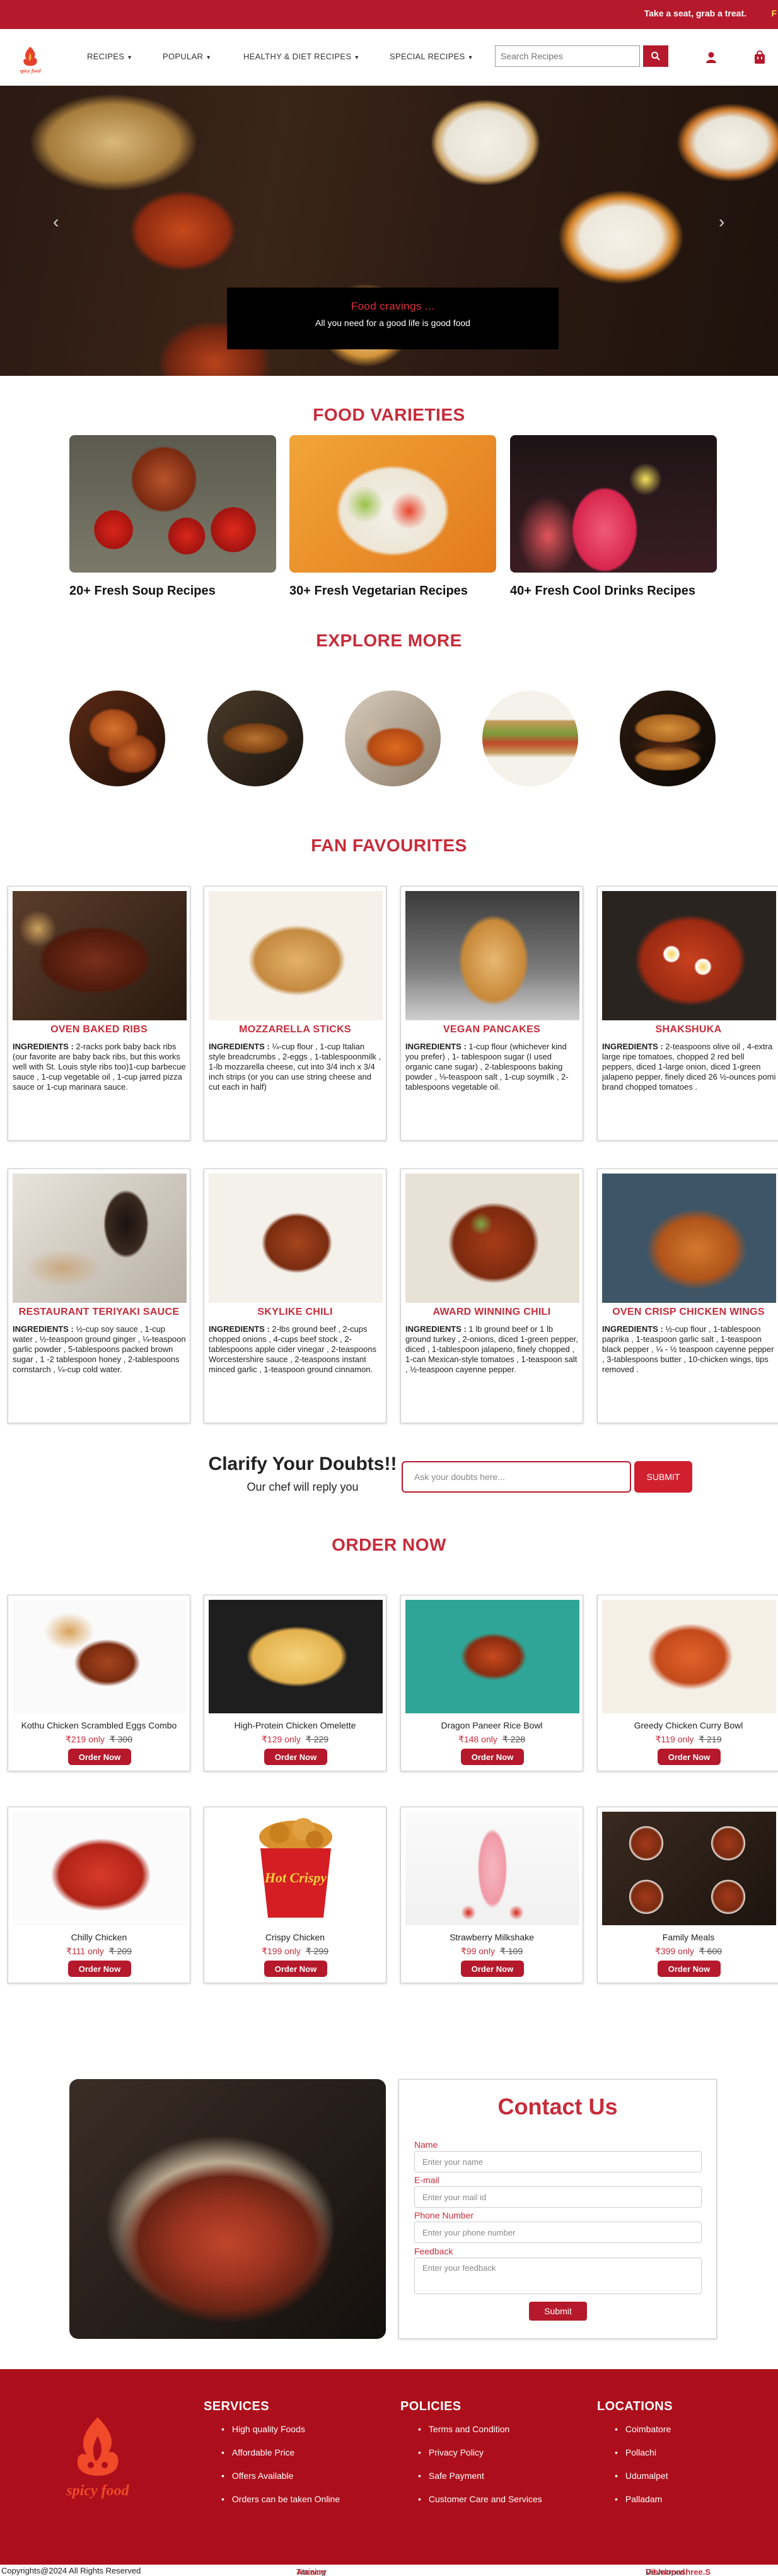 The height and width of the screenshot is (2576, 778). Describe the element at coordinates (295, 1868) in the screenshot. I see `crispy-bucket-icon: Hot Crispy` at that location.